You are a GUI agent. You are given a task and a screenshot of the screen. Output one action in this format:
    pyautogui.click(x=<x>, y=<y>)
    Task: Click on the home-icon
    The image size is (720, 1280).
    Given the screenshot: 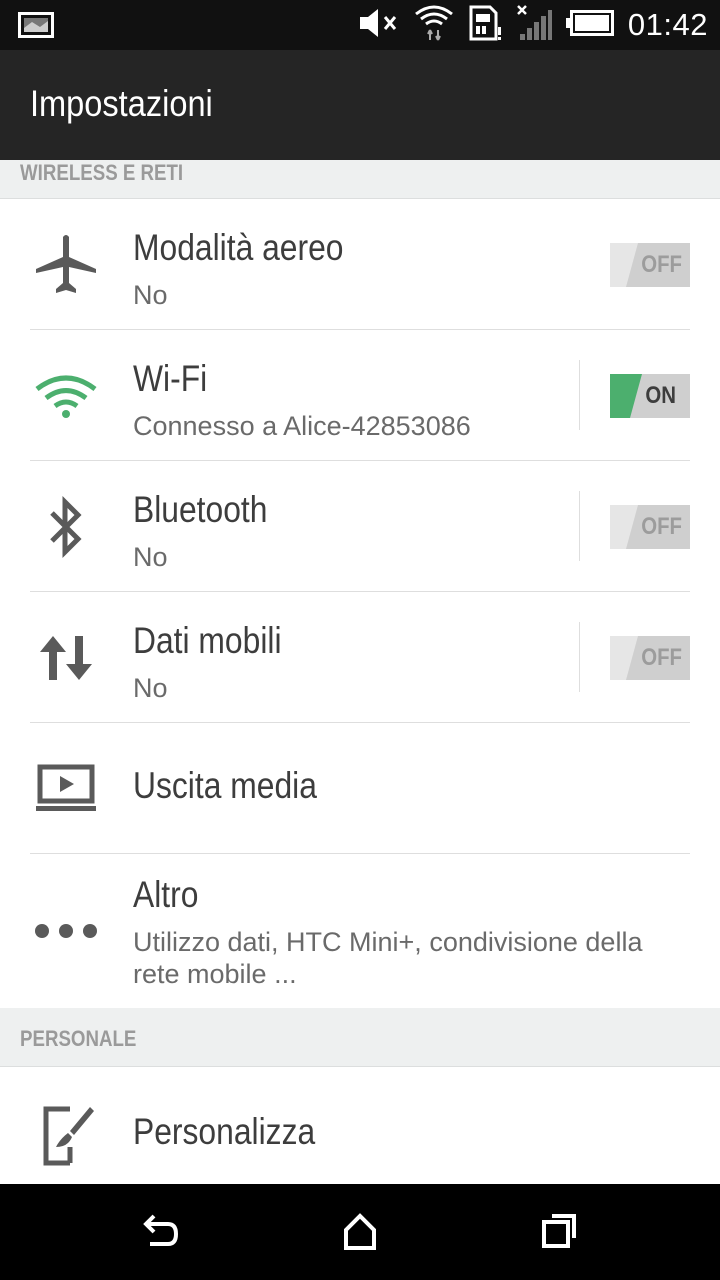 What is the action you would take?
    pyautogui.click(x=360, y=1232)
    